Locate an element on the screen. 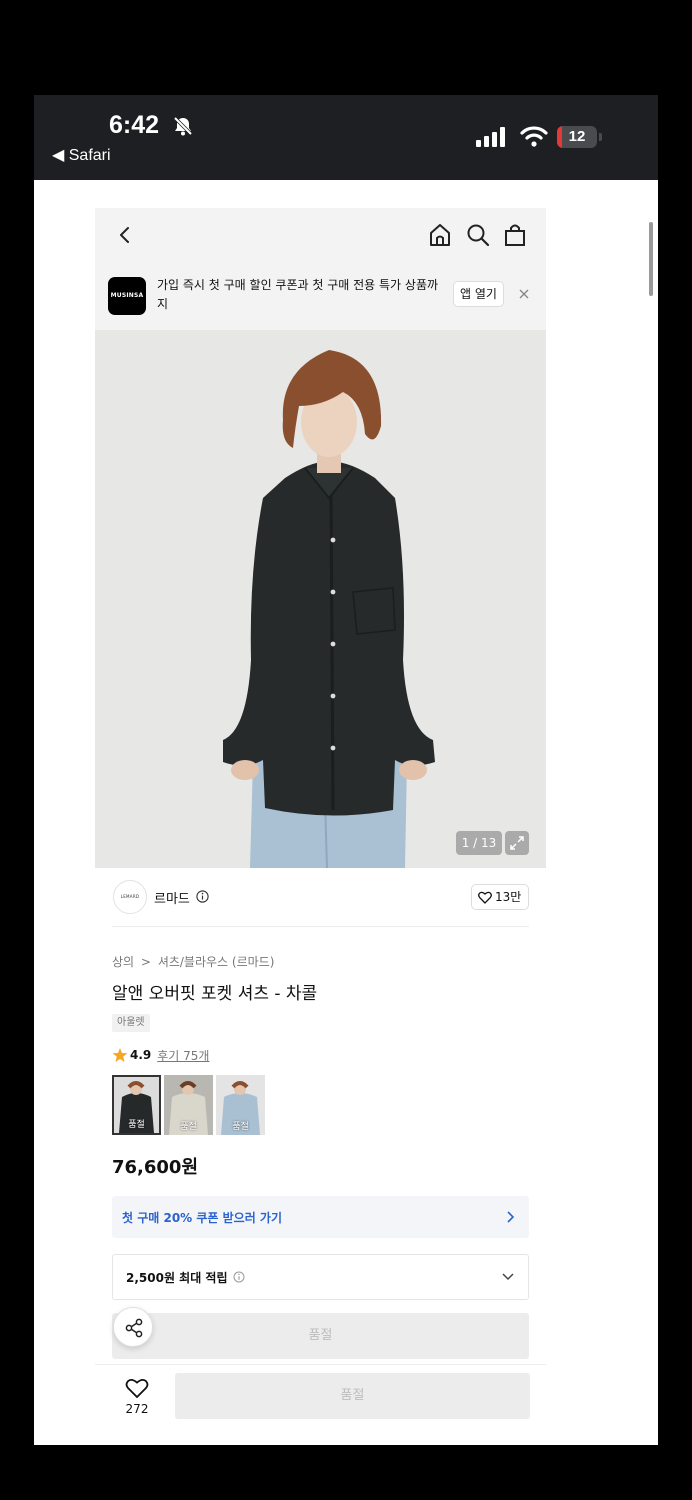 The image size is (692, 1500). banner-text: 가입 즉시 첫 구매 할인 쿠폰과 첫 구매 전용 특가 상품까지 is located at coordinates (298, 294).